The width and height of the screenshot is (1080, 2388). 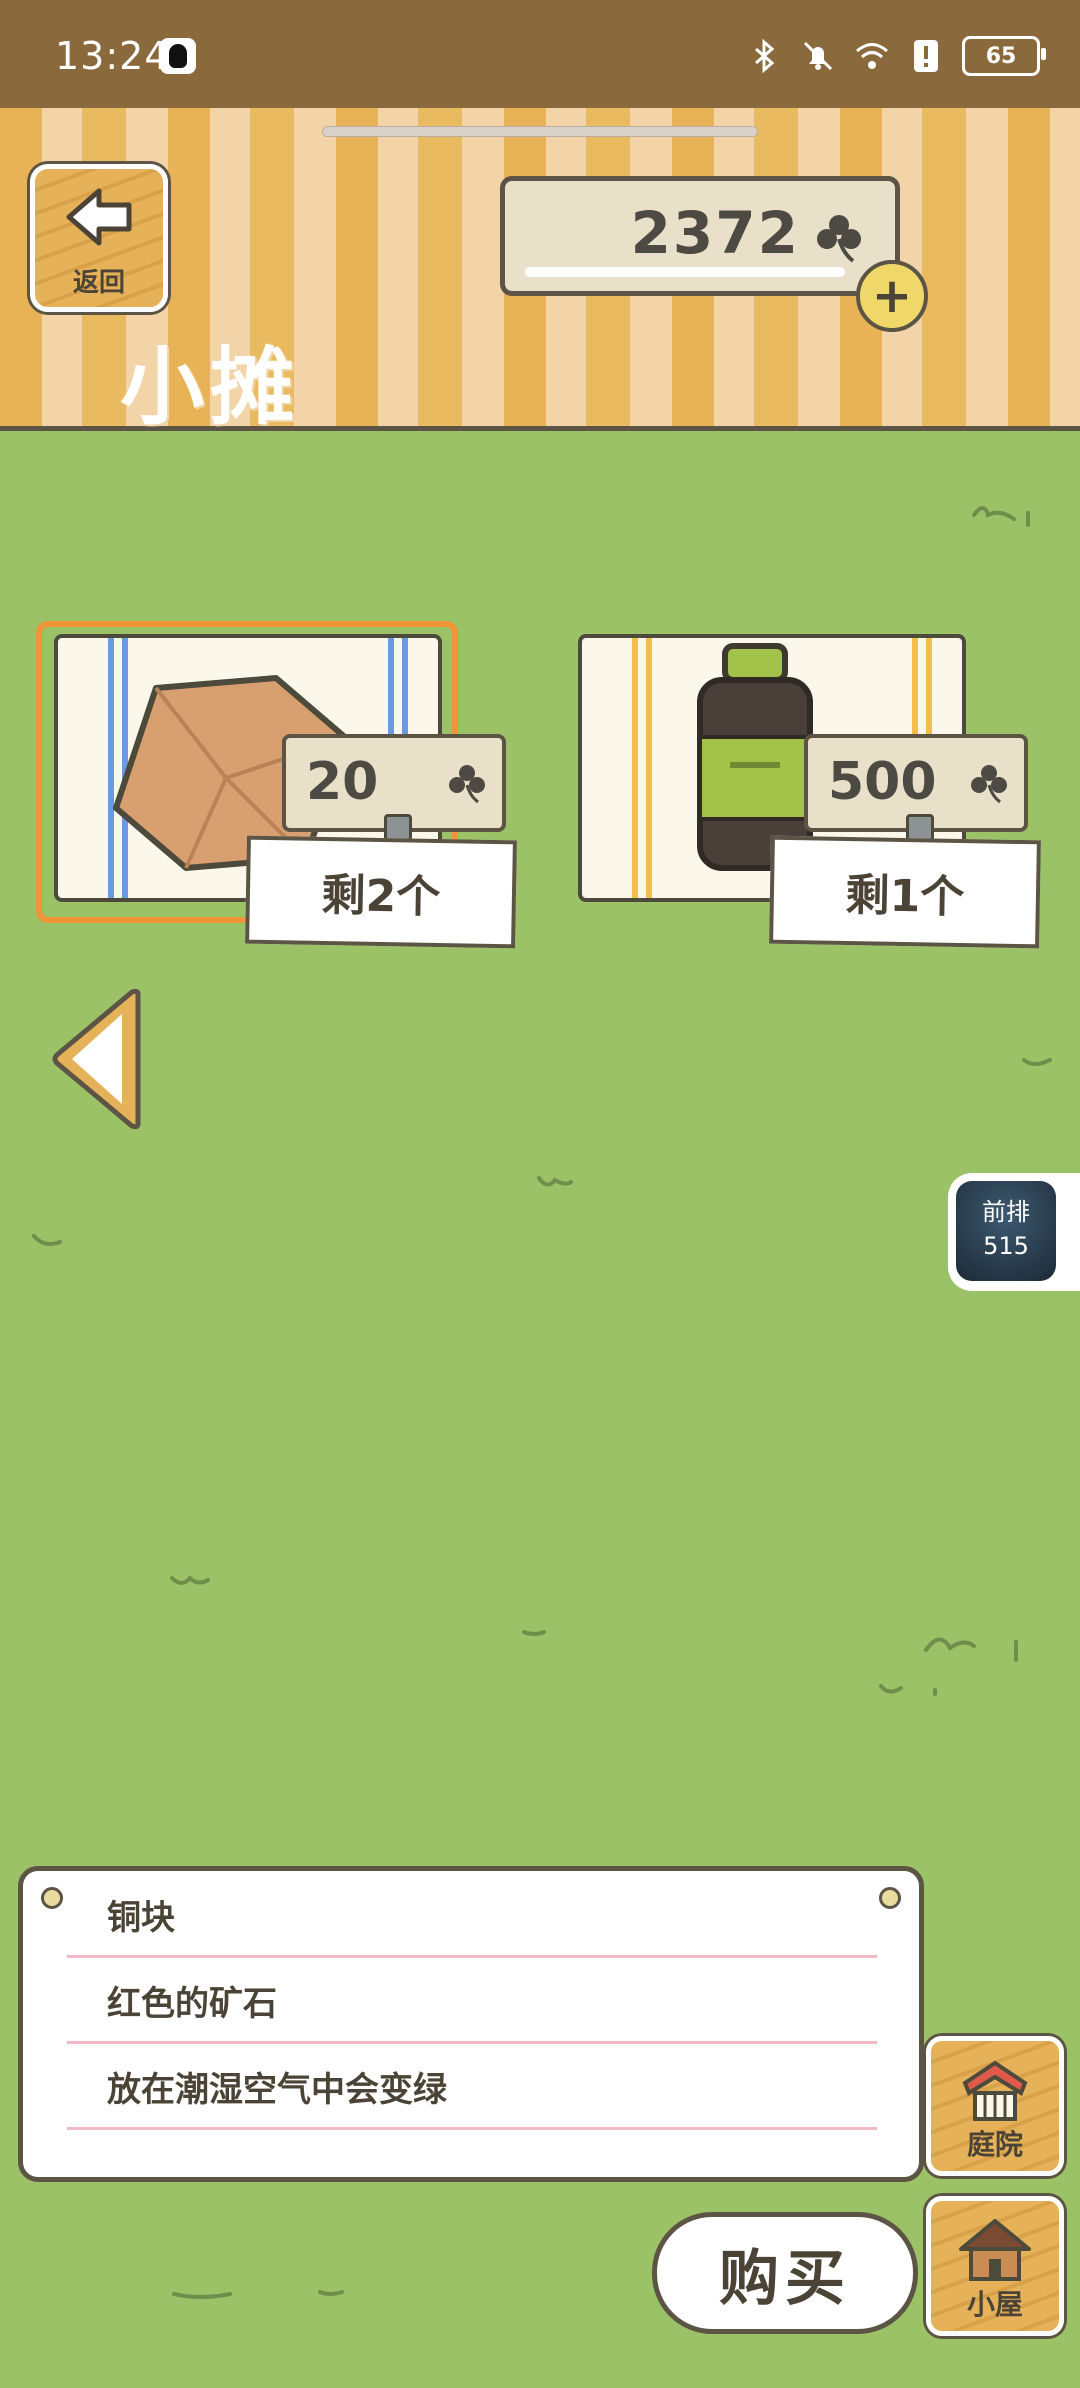 What do you see at coordinates (1006, 1231) in the screenshot?
I see `queue-rank-avatar: 前排 515` at bounding box center [1006, 1231].